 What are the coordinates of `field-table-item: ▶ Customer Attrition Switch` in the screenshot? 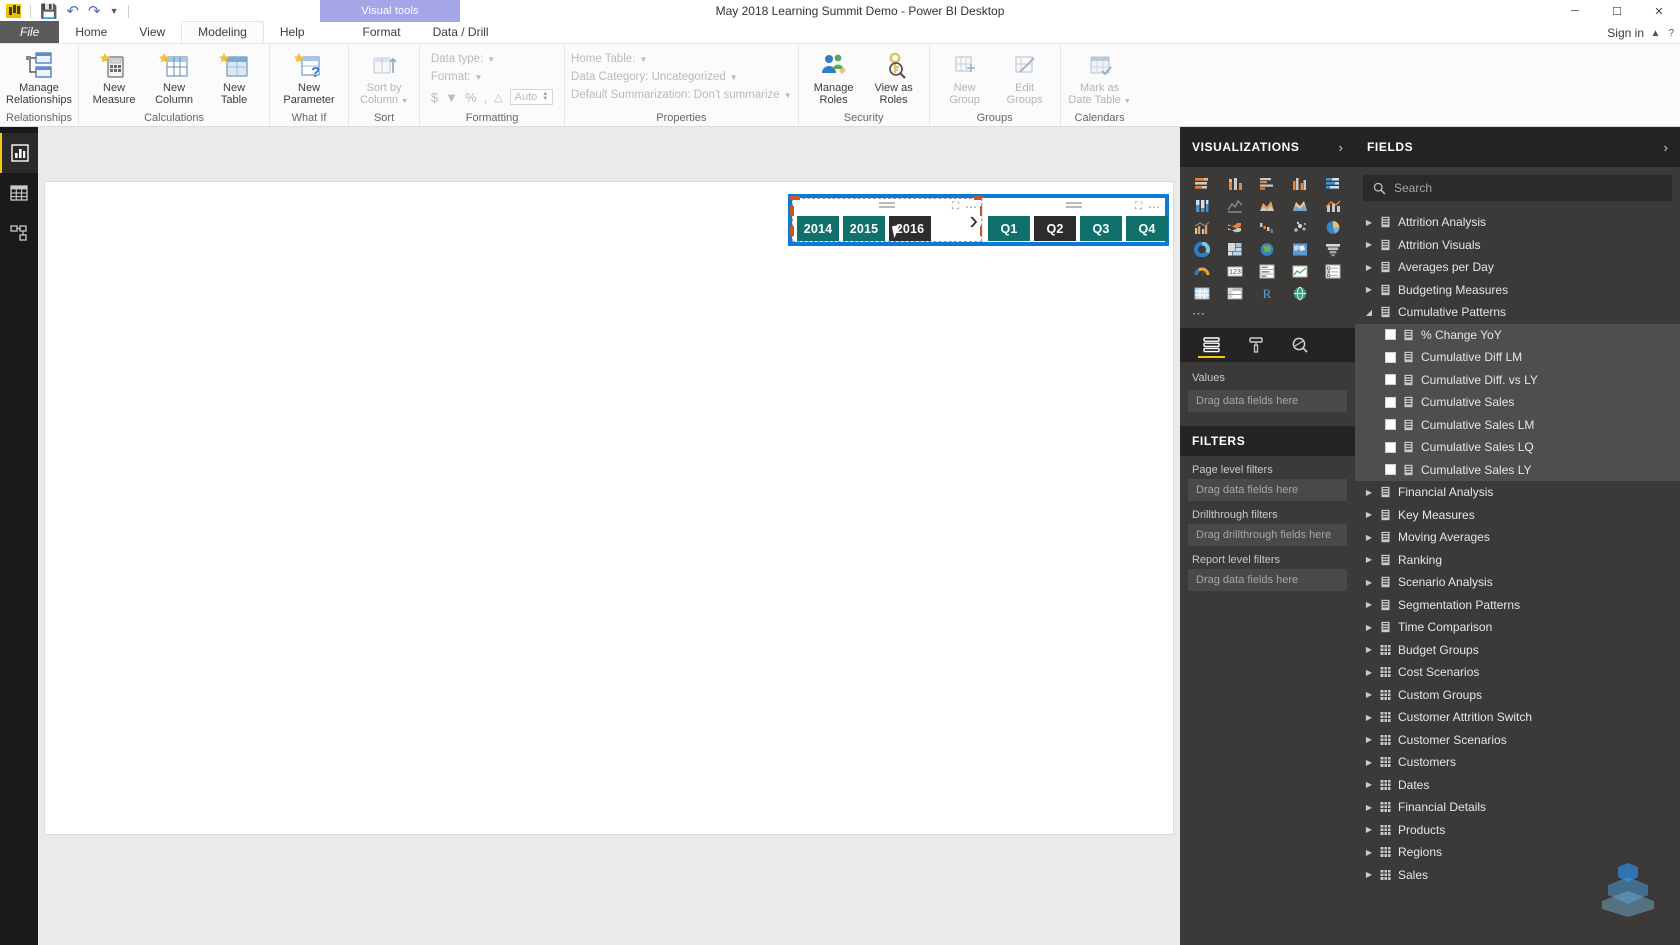 It's located at (1517, 717).